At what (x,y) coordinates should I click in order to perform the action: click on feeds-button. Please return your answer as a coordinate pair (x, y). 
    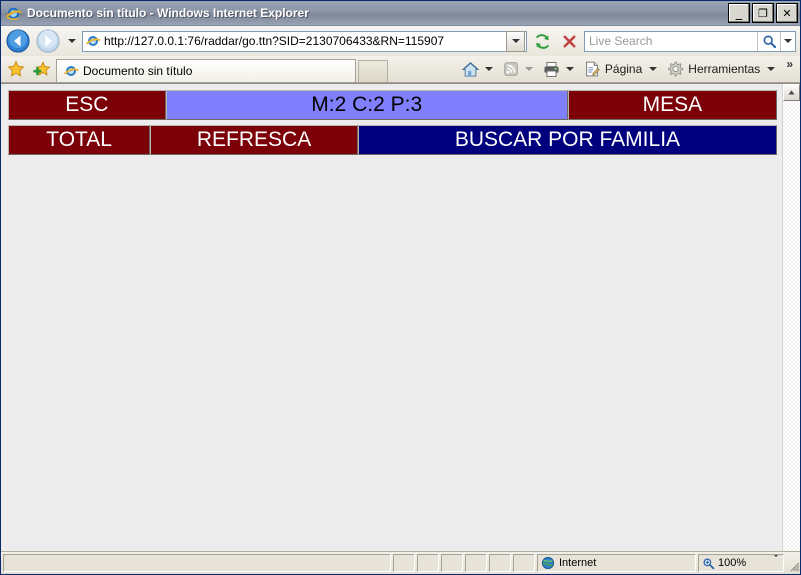
    Looking at the image, I should click on (519, 69).